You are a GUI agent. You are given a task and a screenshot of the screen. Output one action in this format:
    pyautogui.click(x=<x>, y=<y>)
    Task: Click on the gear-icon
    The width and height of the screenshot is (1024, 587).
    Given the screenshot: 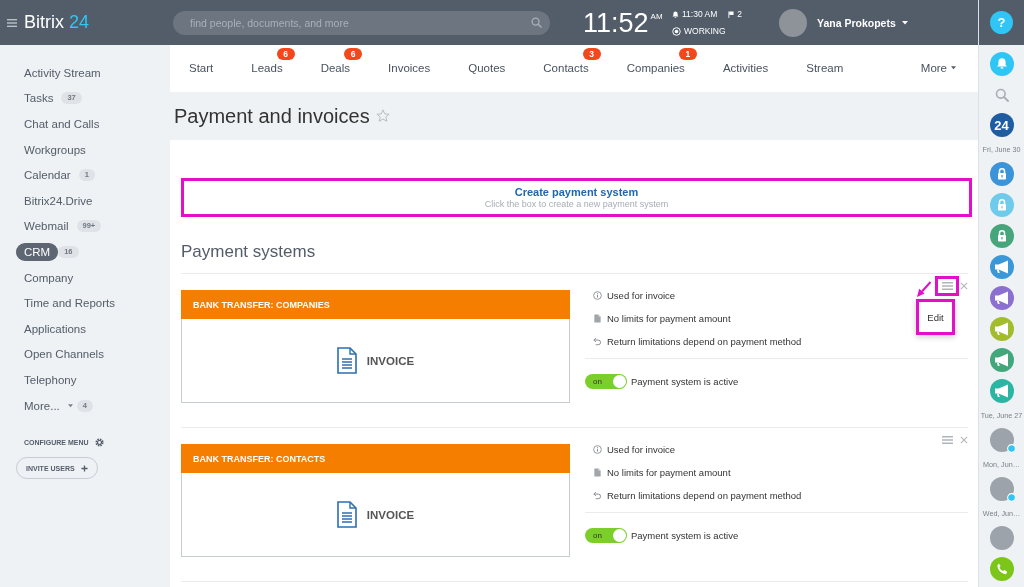 What is the action you would take?
    pyautogui.click(x=99, y=443)
    